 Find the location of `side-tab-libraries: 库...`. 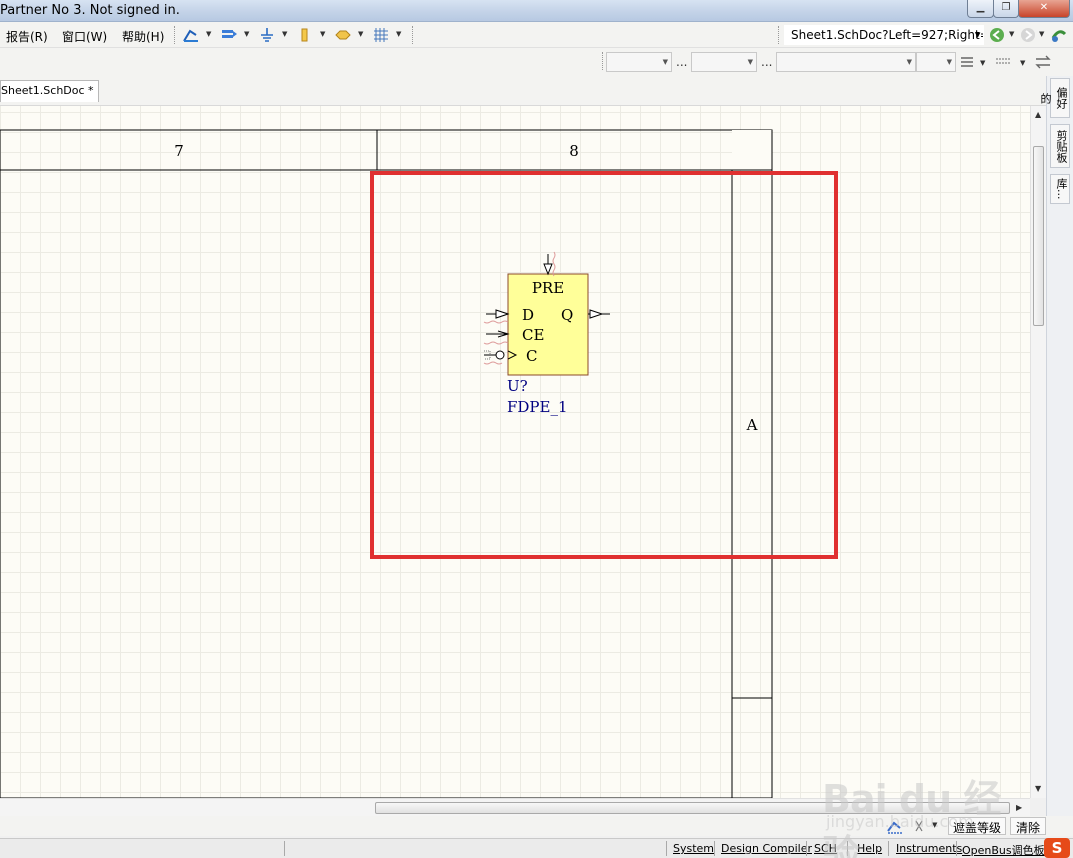

side-tab-libraries: 库... is located at coordinates (1060, 189).